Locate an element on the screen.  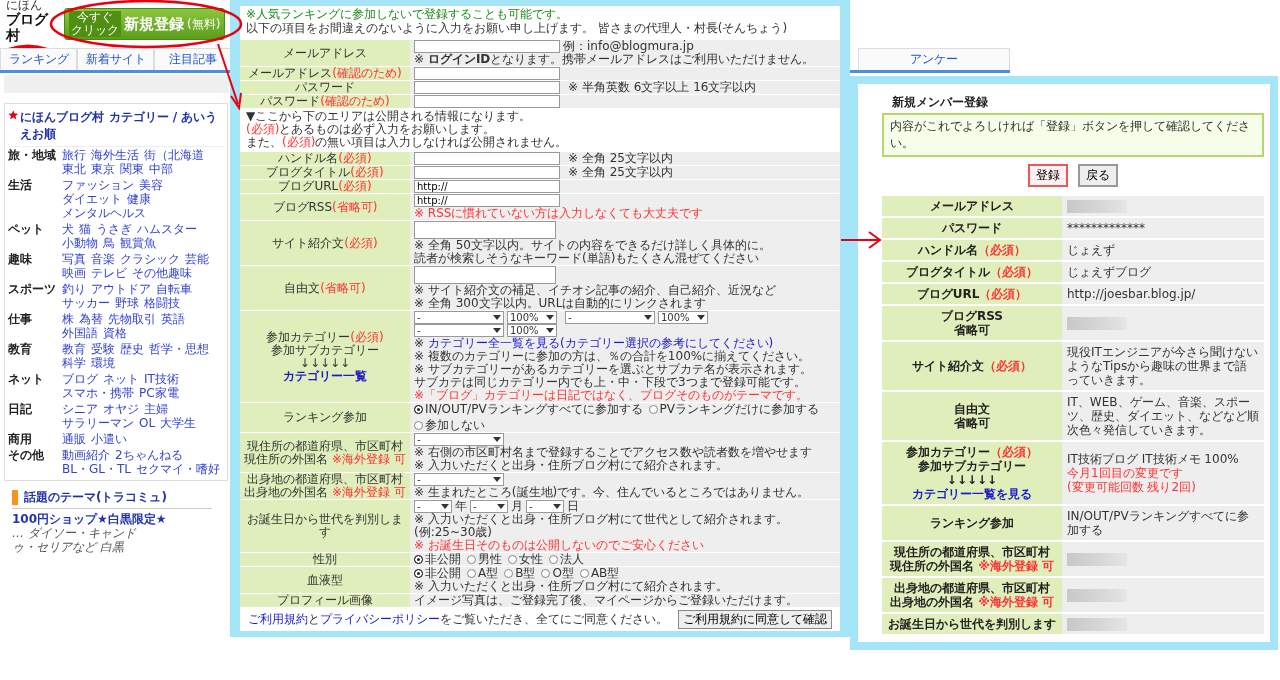
radio-option: B型 is located at coordinates (520, 573).